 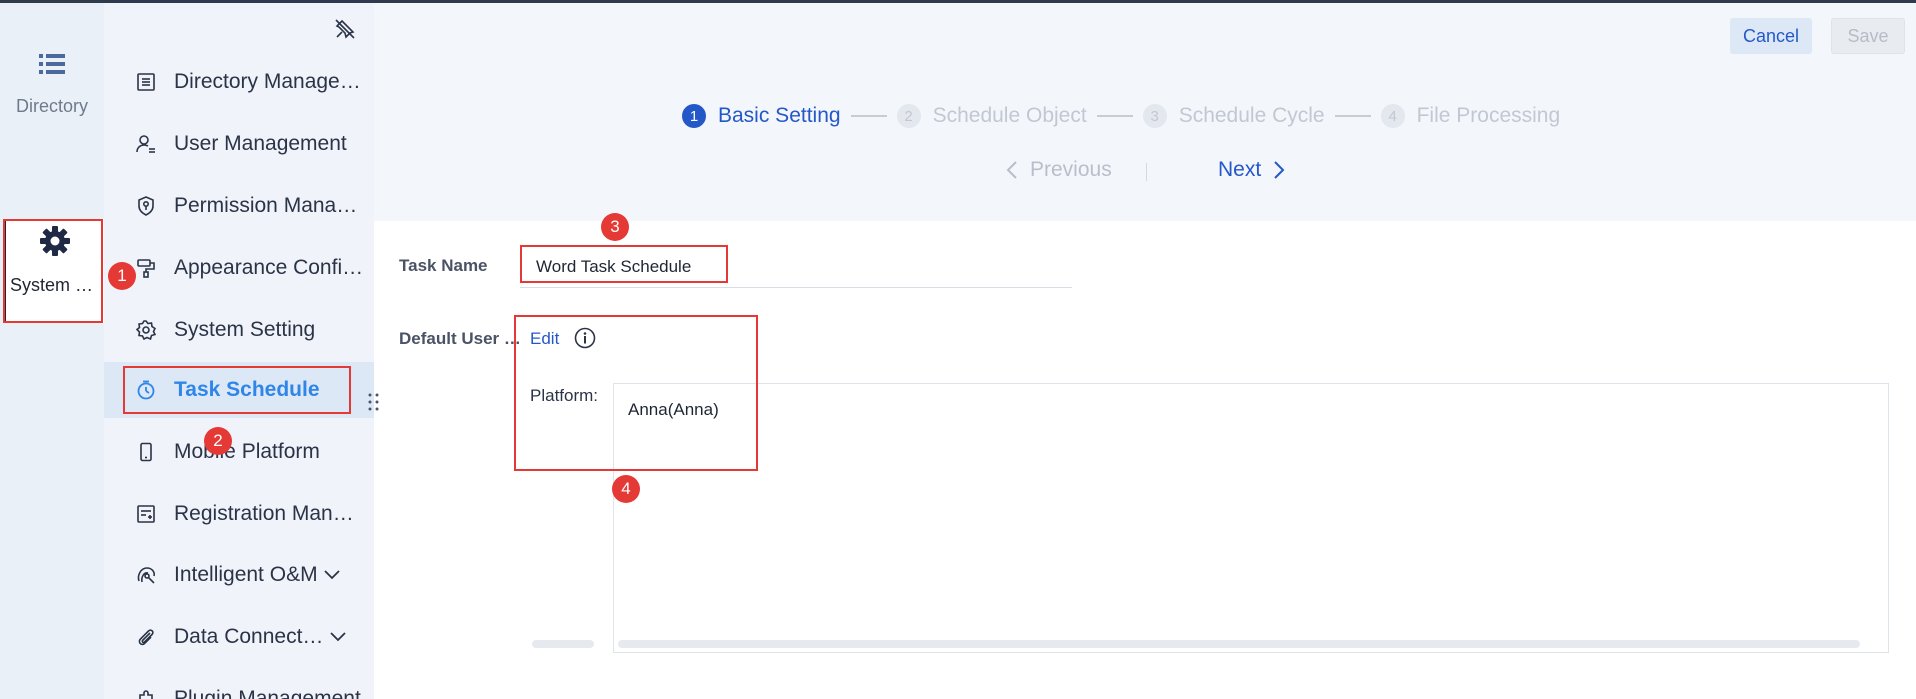 I want to click on menu-item-label: Registration Management, so click(x=269, y=513).